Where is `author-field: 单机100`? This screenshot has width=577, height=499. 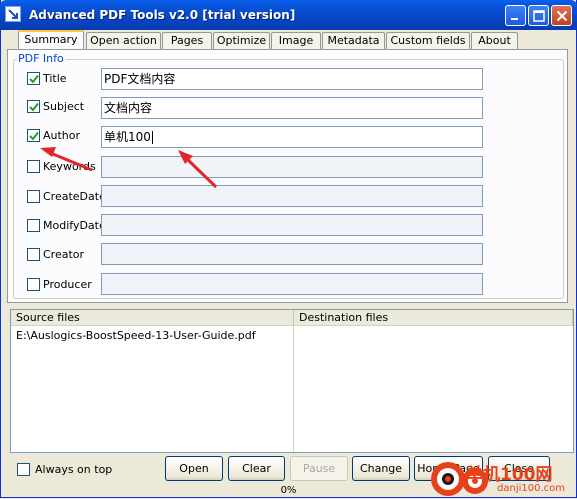
author-field: 单机100 is located at coordinates (292, 137).